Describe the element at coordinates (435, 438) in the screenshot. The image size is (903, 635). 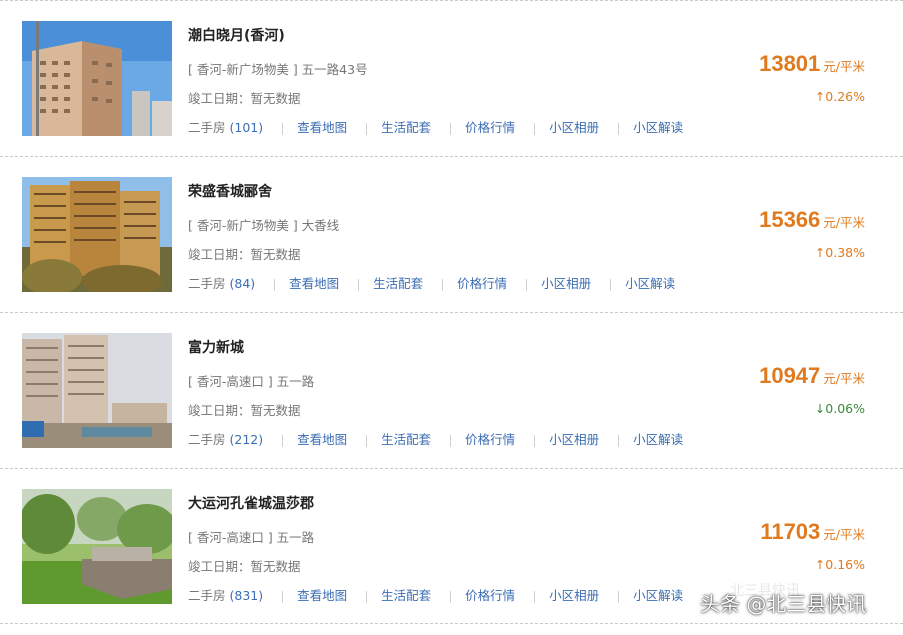
I see `listing-links: 二手房 (212) 查看地图 生活配套 价格行情 小区相册 小区解读` at that location.